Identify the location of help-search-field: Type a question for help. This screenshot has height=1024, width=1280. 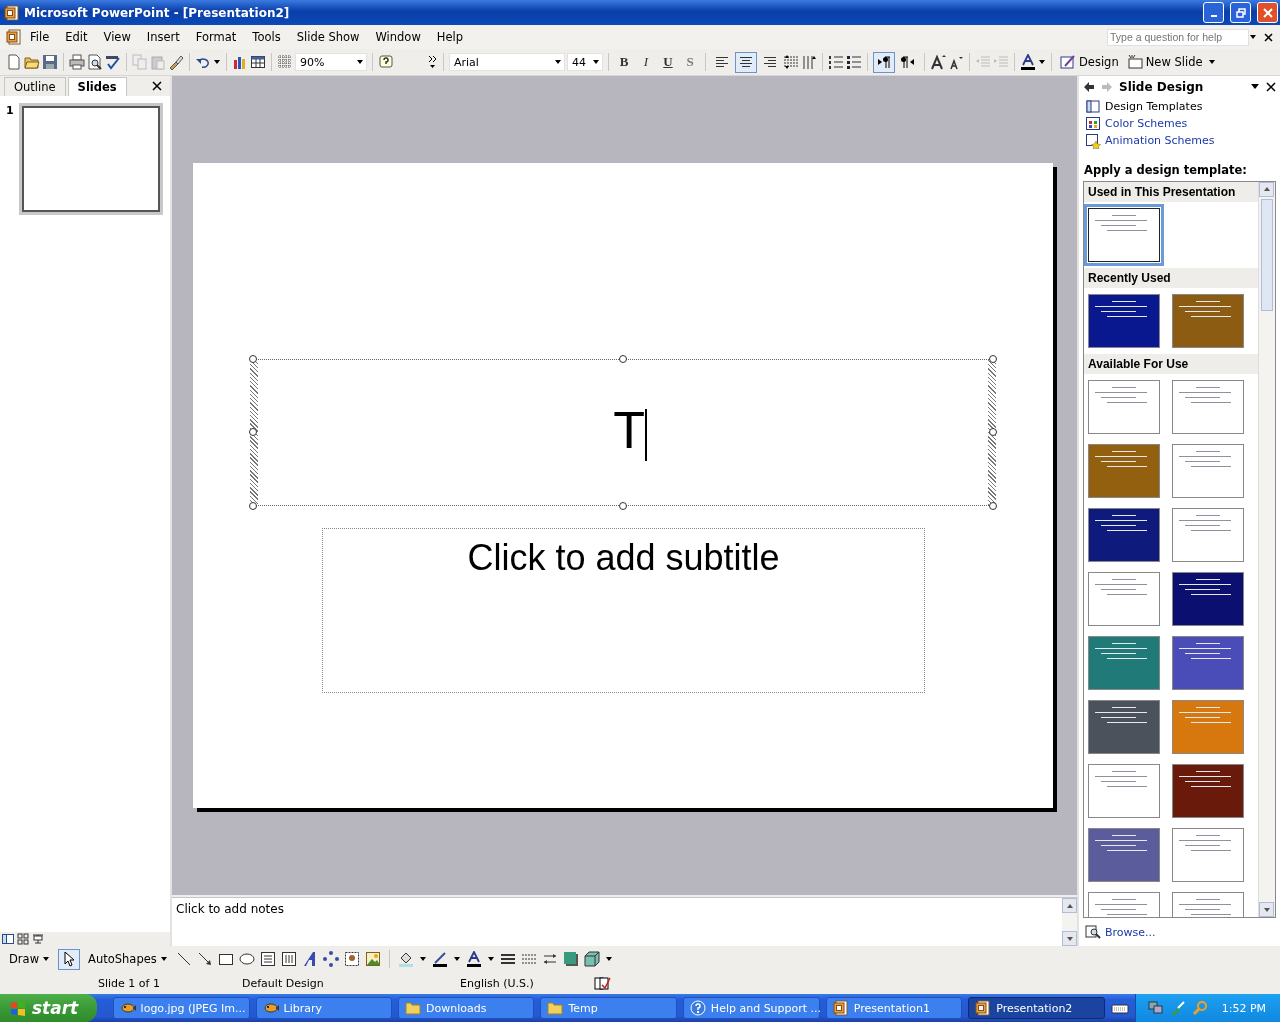
(1178, 37).